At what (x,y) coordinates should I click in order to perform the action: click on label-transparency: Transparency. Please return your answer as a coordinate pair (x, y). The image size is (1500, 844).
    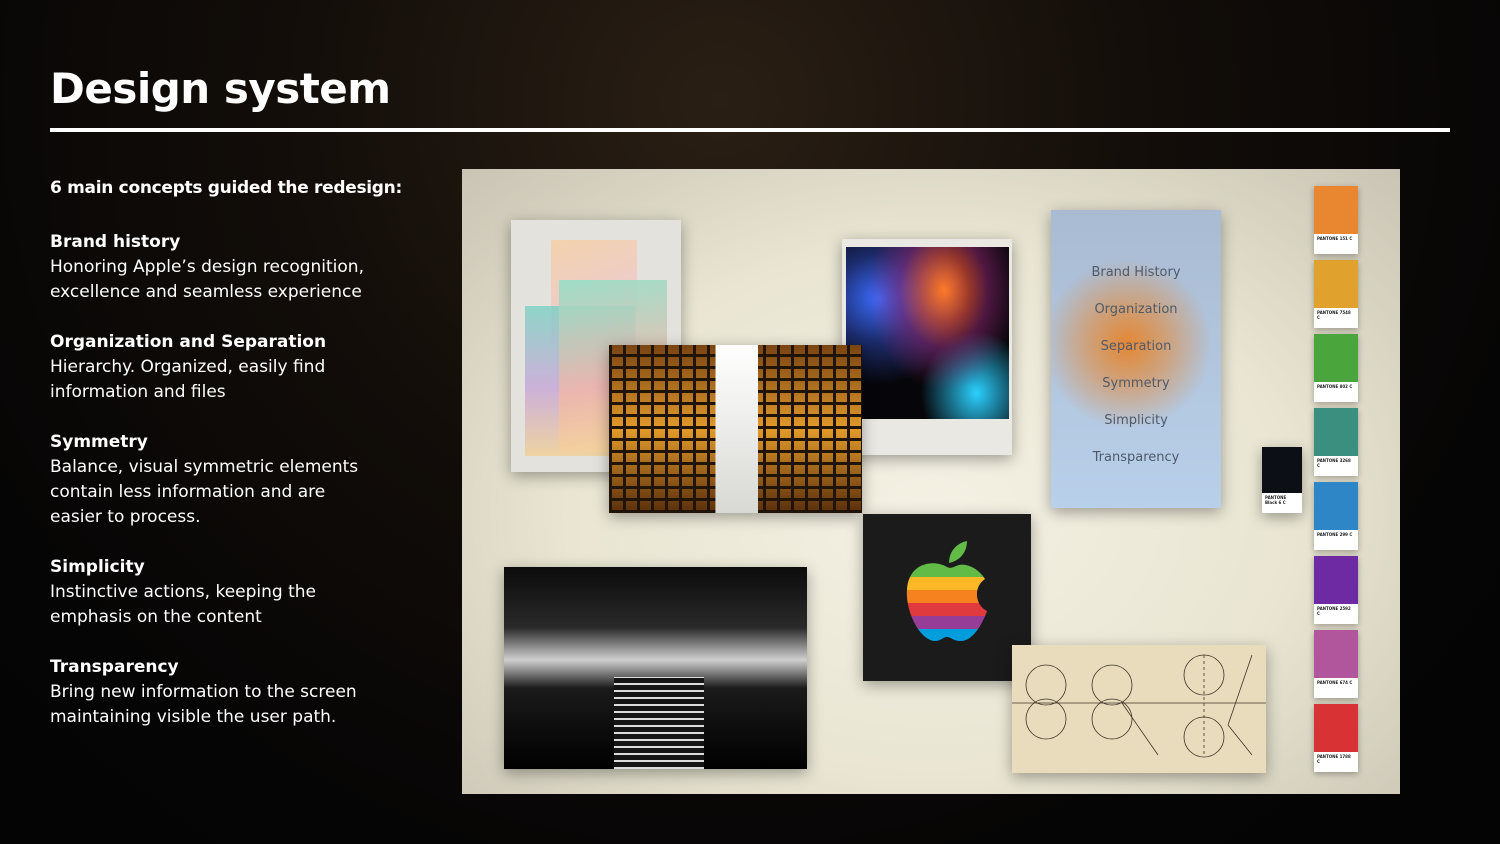
    Looking at the image, I should click on (1136, 457).